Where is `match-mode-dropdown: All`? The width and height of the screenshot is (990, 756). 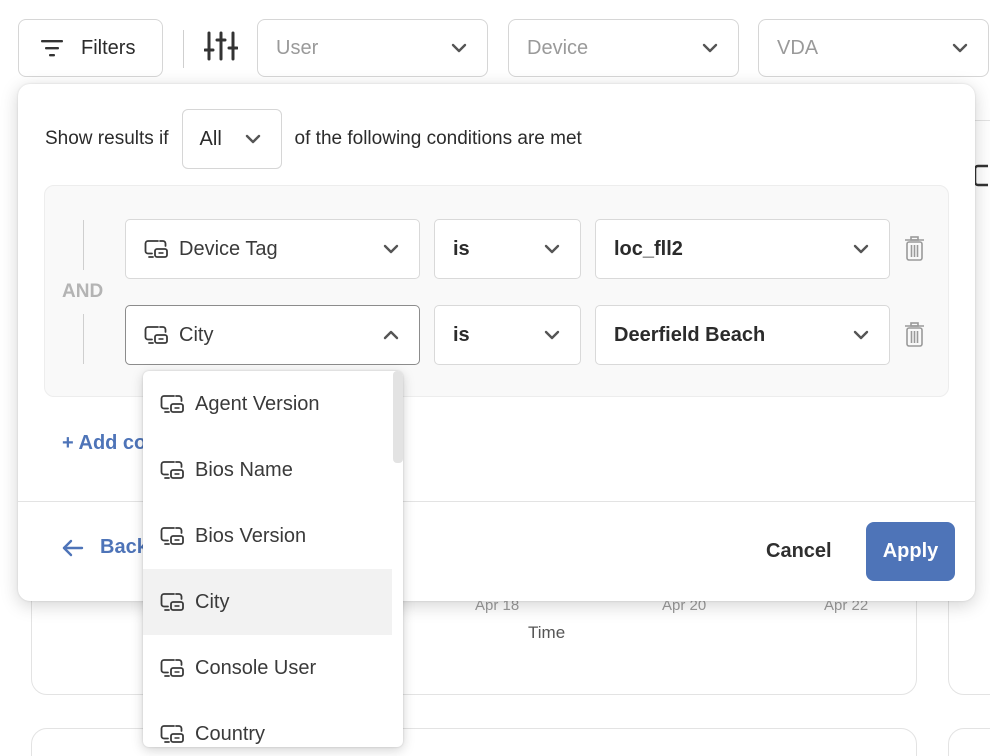
match-mode-dropdown: All is located at coordinates (231, 139).